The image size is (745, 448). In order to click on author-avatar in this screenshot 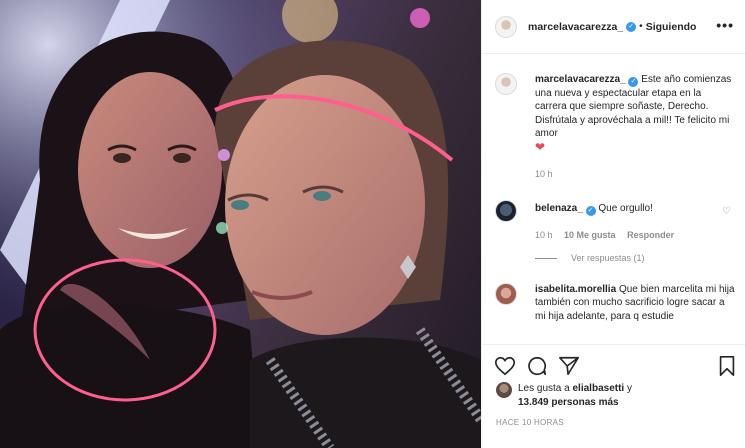, I will do `click(506, 26)`.